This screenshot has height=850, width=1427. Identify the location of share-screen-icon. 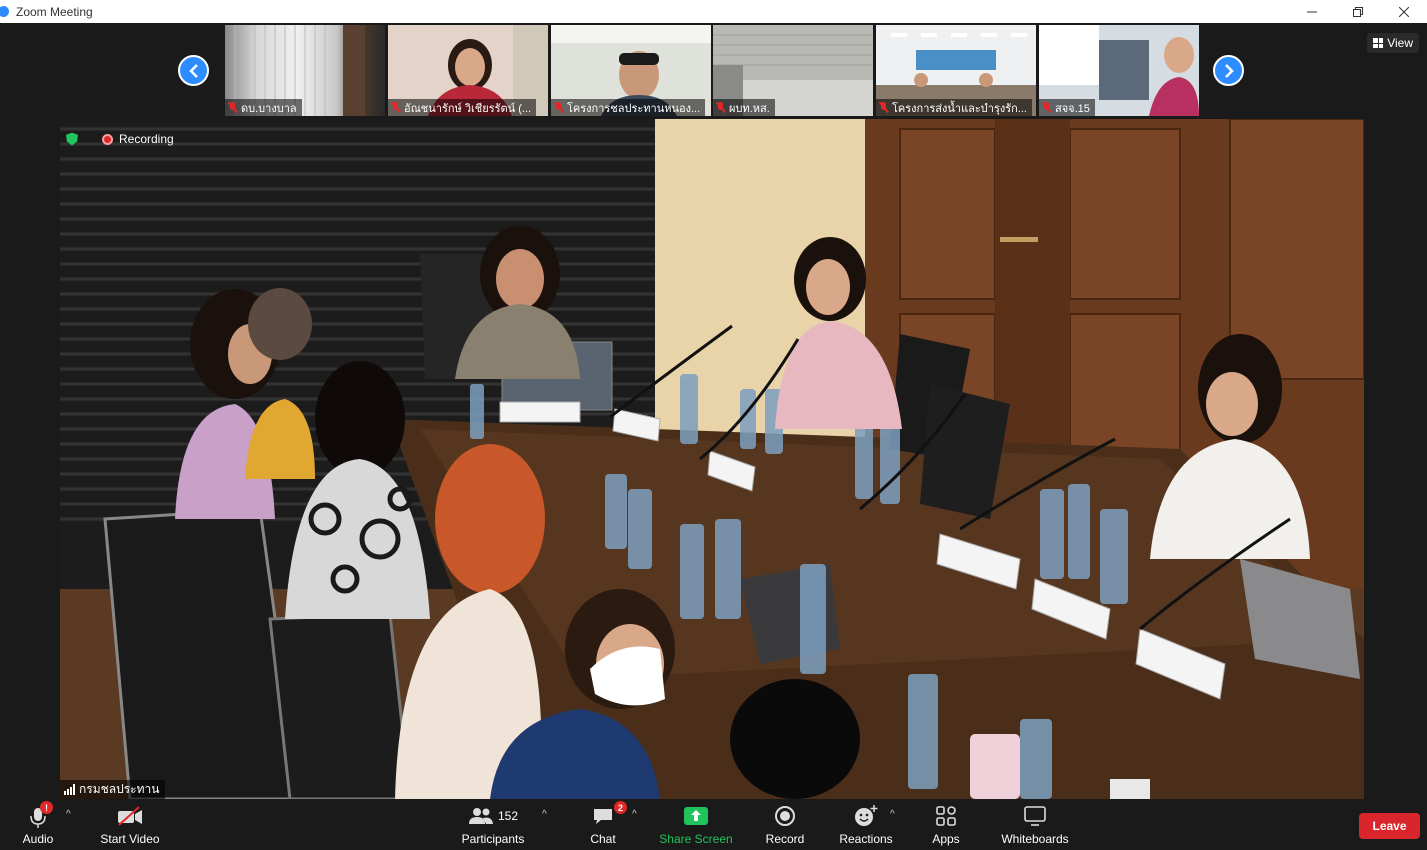
(696, 816).